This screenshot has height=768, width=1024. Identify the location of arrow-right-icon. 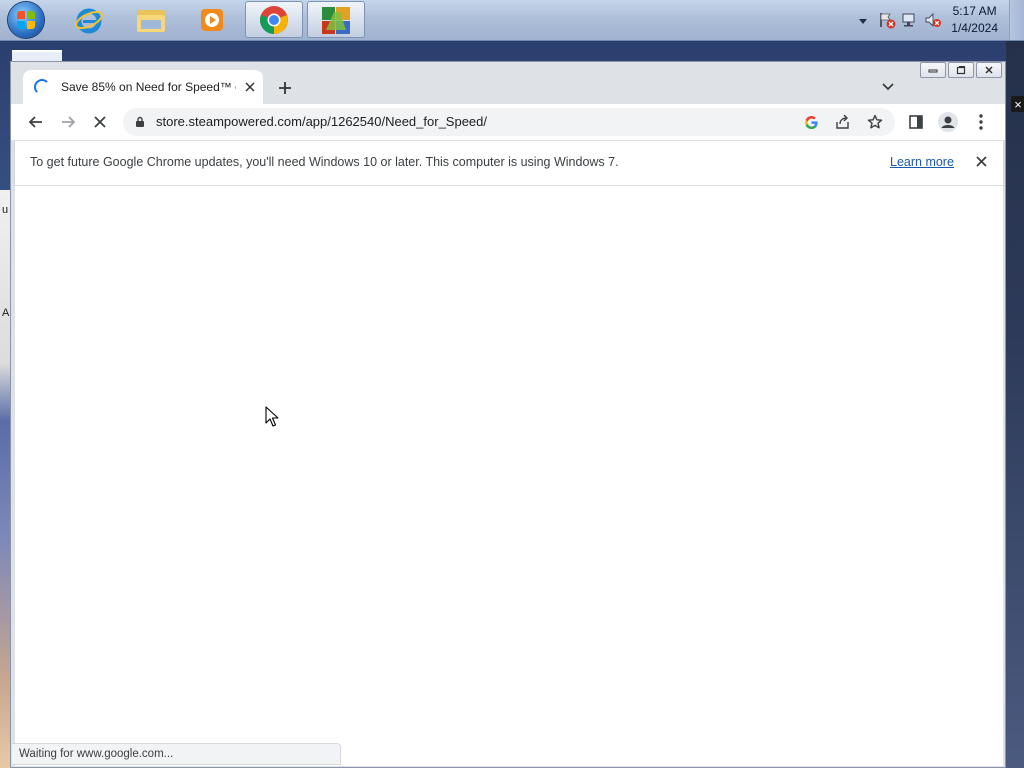
(69, 122).